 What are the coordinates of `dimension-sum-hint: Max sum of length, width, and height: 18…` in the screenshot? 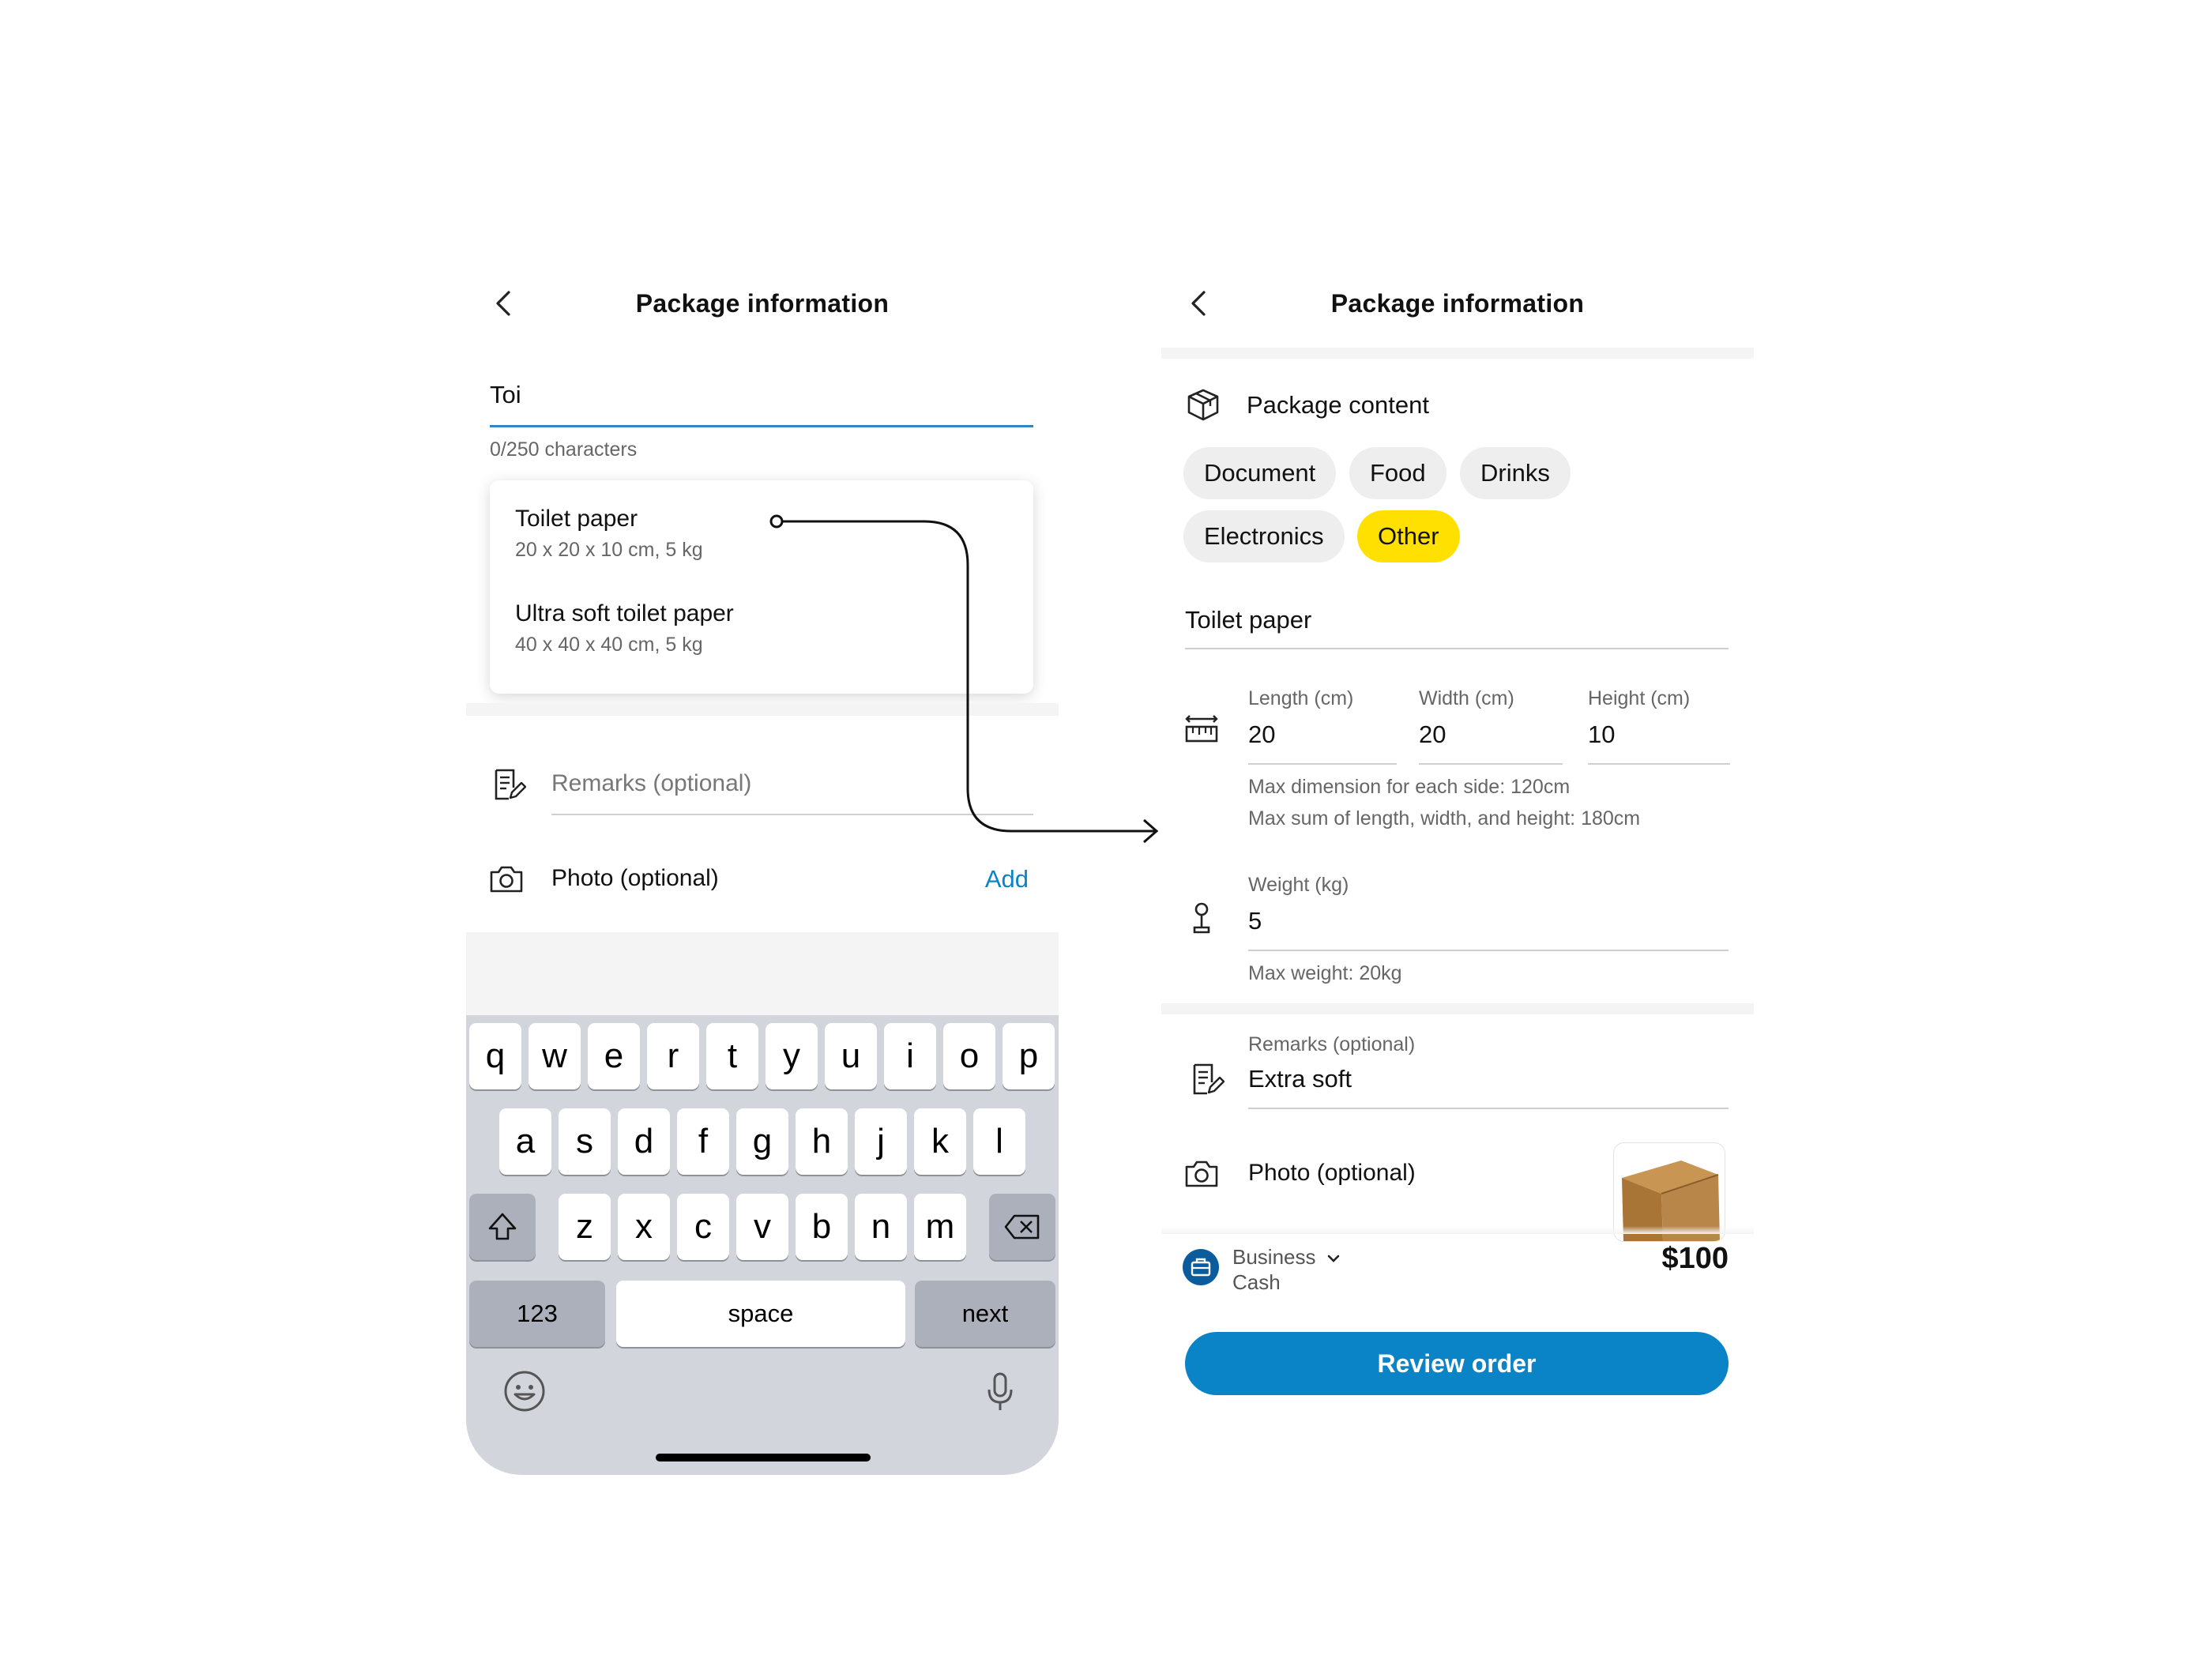 It's located at (1444, 819).